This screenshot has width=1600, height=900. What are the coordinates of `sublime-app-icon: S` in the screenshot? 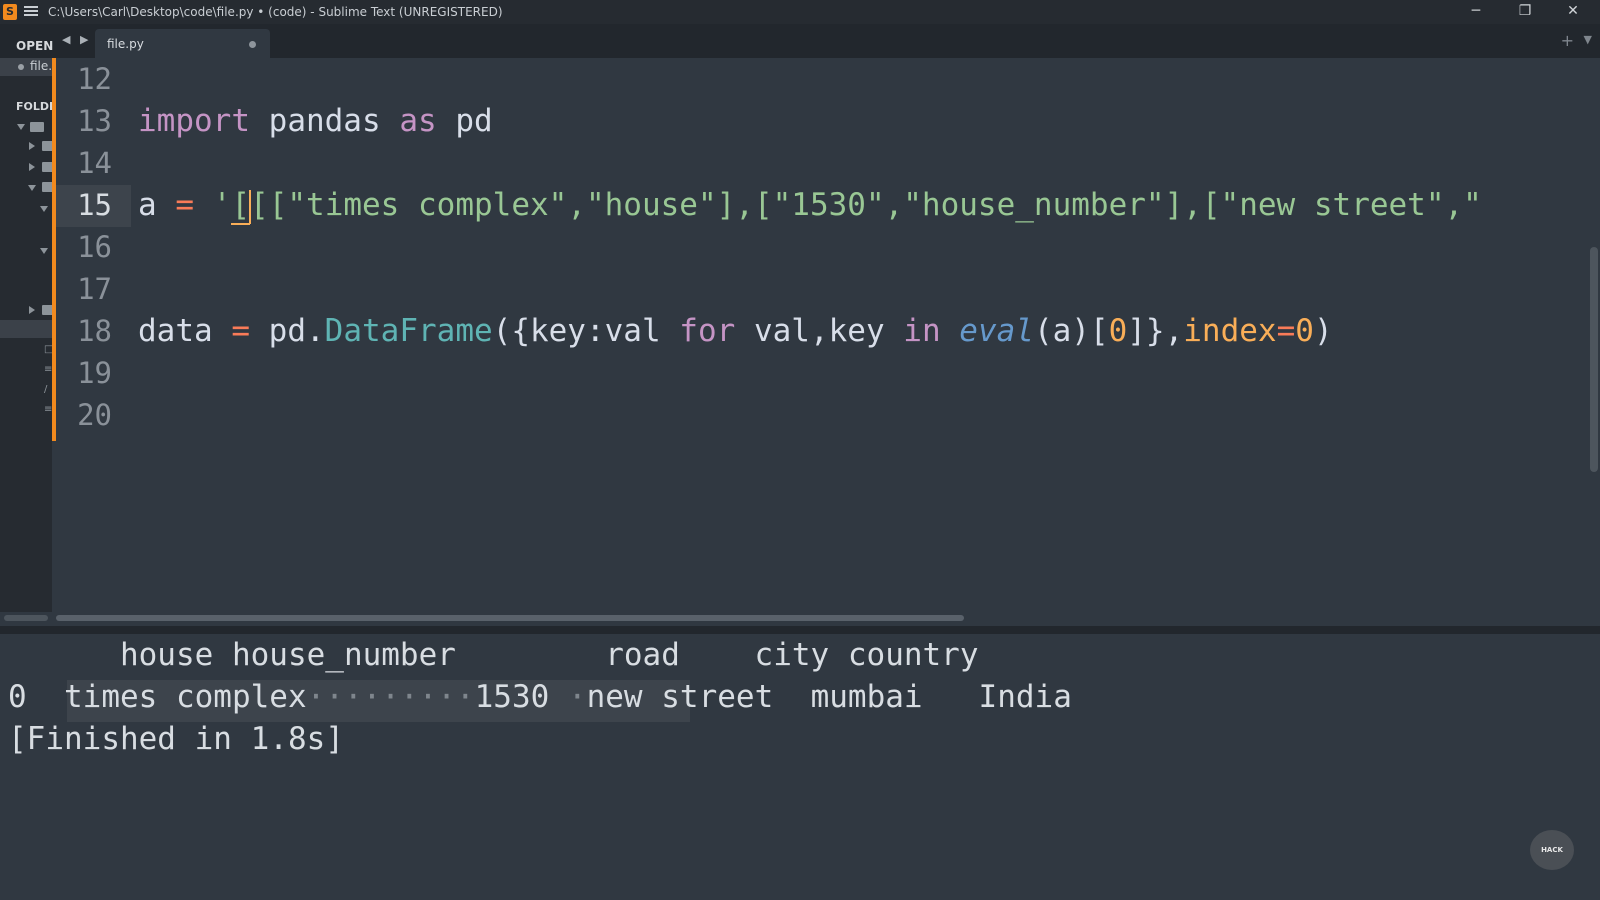 It's located at (10, 12).